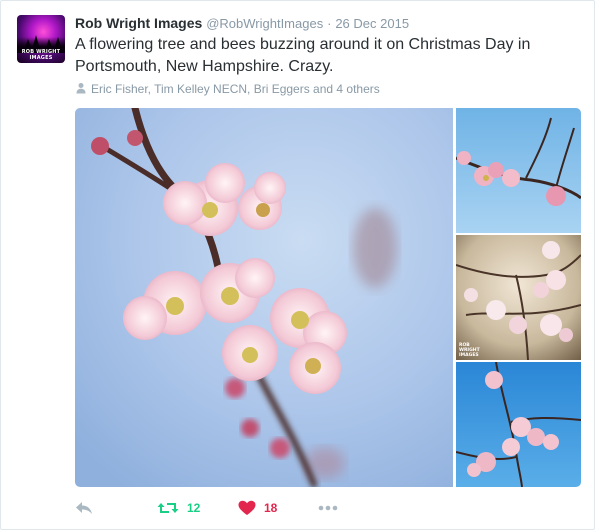 This screenshot has width=595, height=530. What do you see at coordinates (271, 508) in the screenshot?
I see `like-count: 18` at bounding box center [271, 508].